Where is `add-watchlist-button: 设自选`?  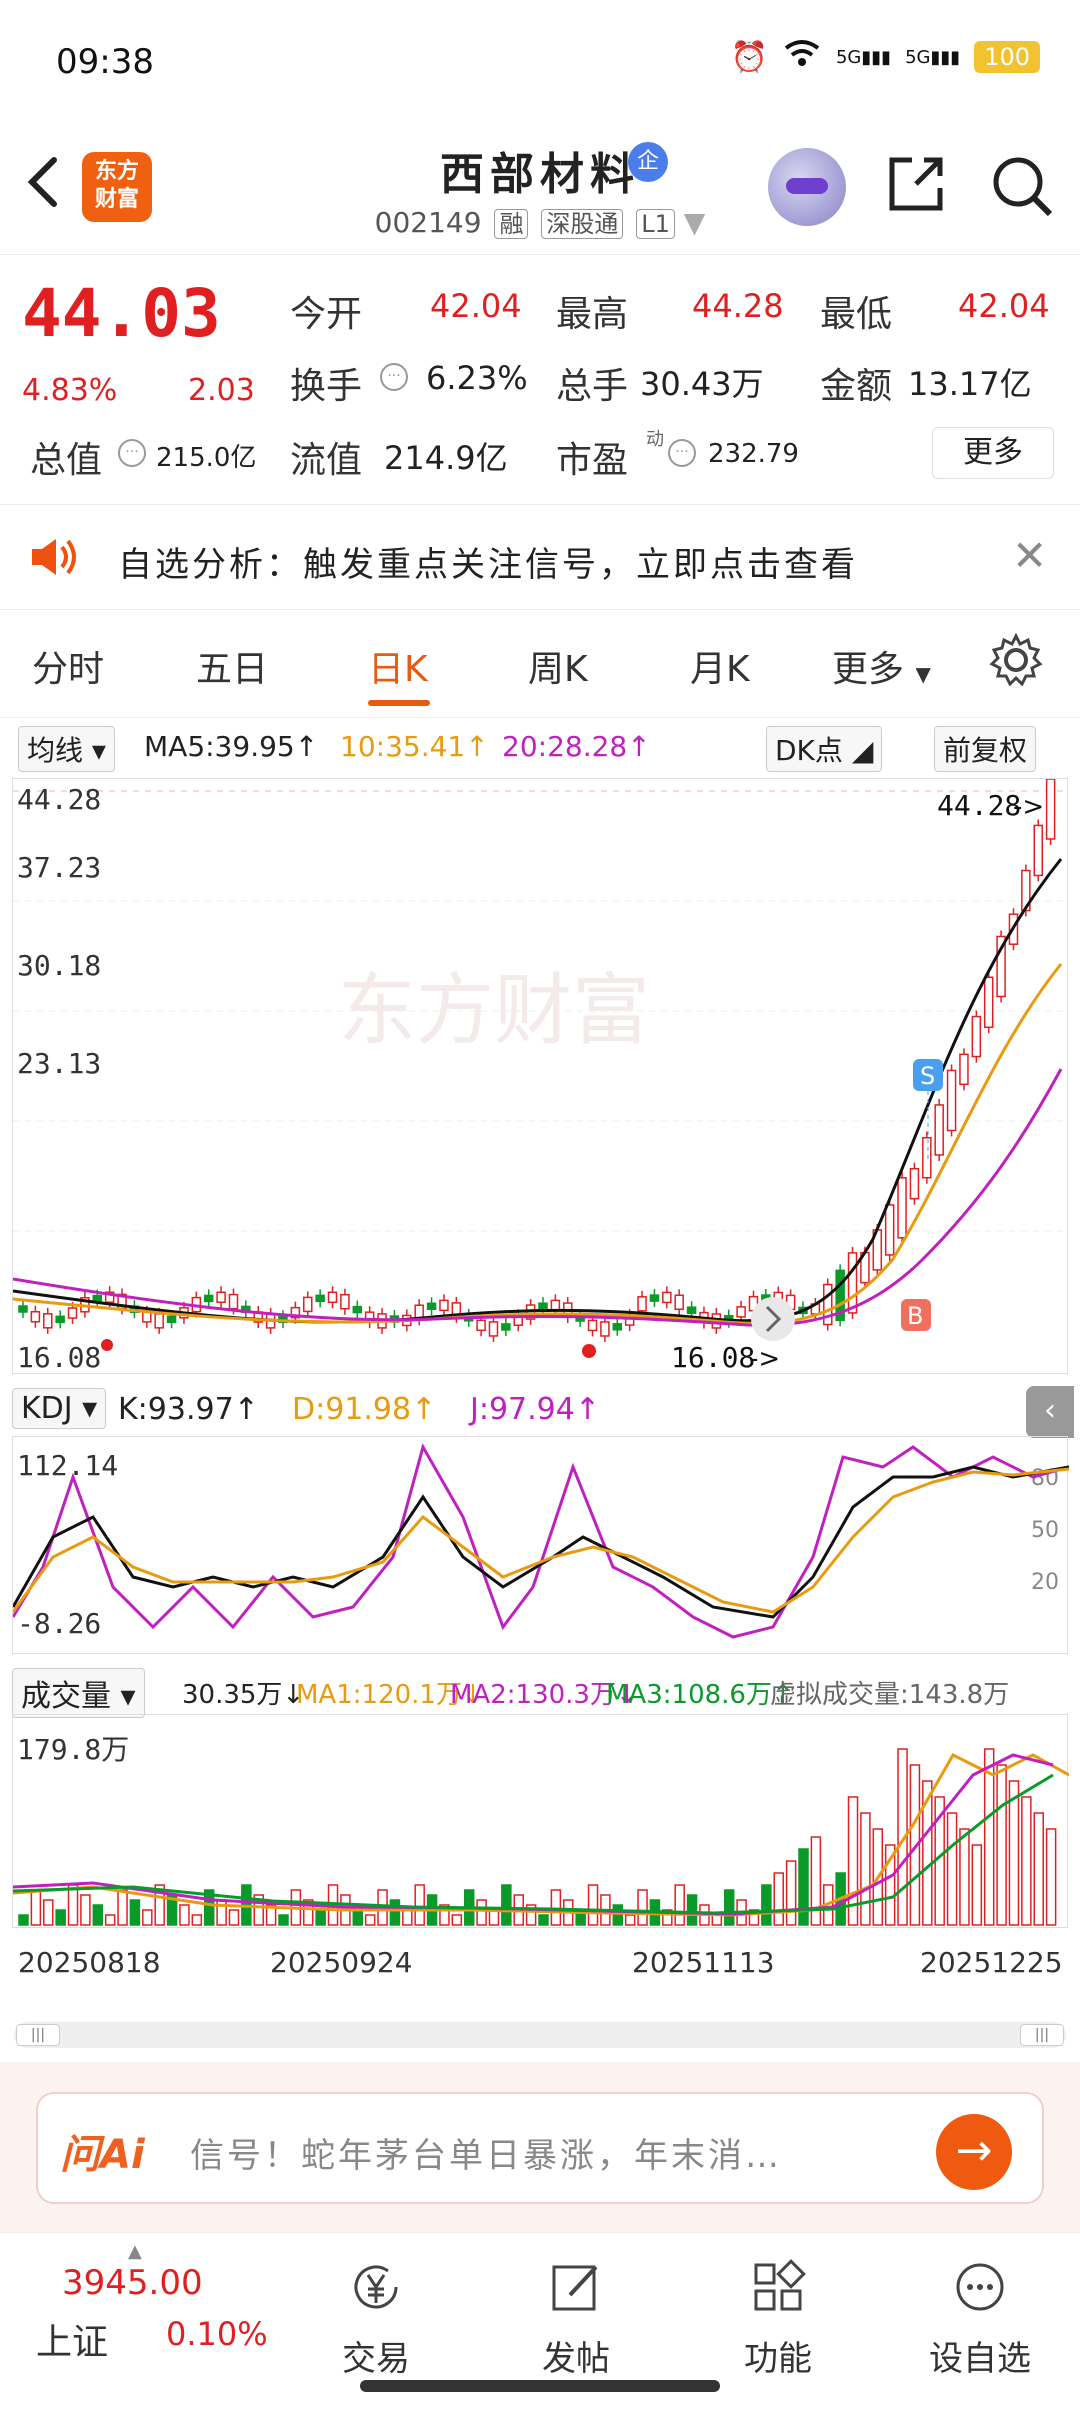
add-watchlist-button: 设自选 is located at coordinates (980, 2319).